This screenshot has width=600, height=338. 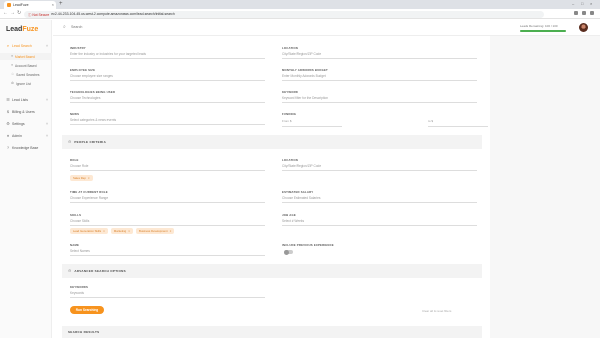 What do you see at coordinates (458, 123) in the screenshot?
I see `funding-to-input: to $` at bounding box center [458, 123].